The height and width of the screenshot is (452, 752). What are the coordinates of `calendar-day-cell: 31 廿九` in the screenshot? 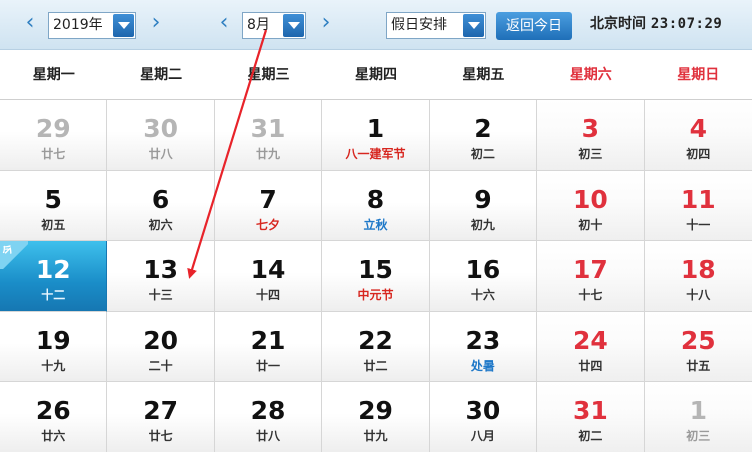 It's located at (268, 135).